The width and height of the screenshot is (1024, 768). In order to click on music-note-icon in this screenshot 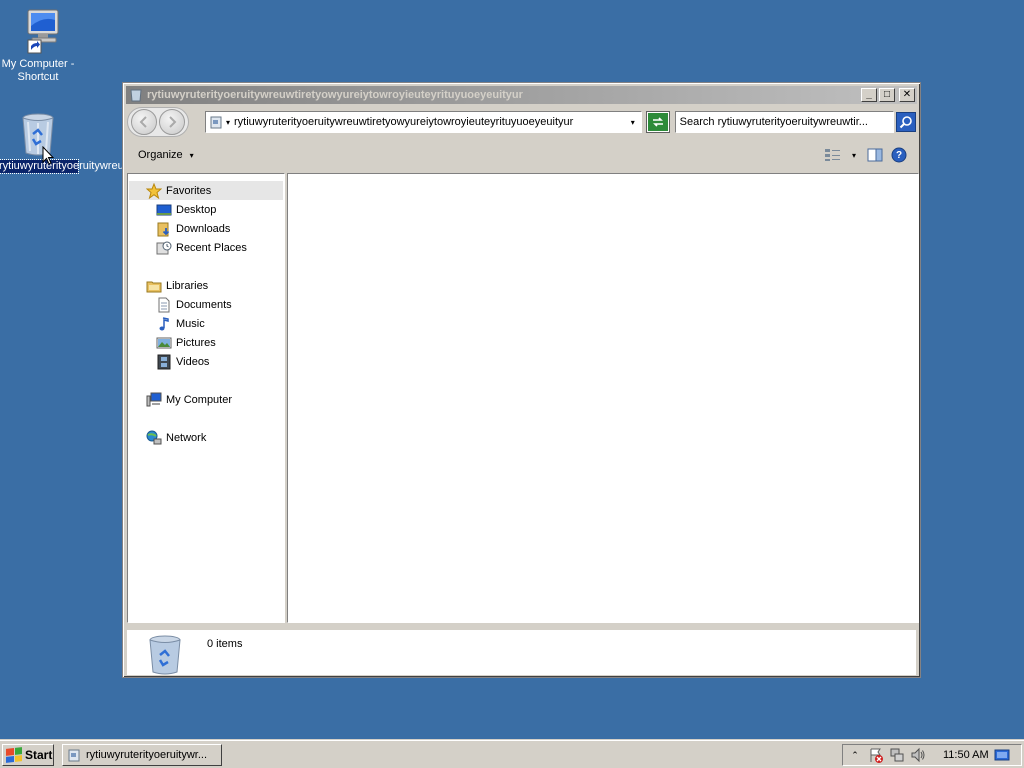, I will do `click(164, 324)`.